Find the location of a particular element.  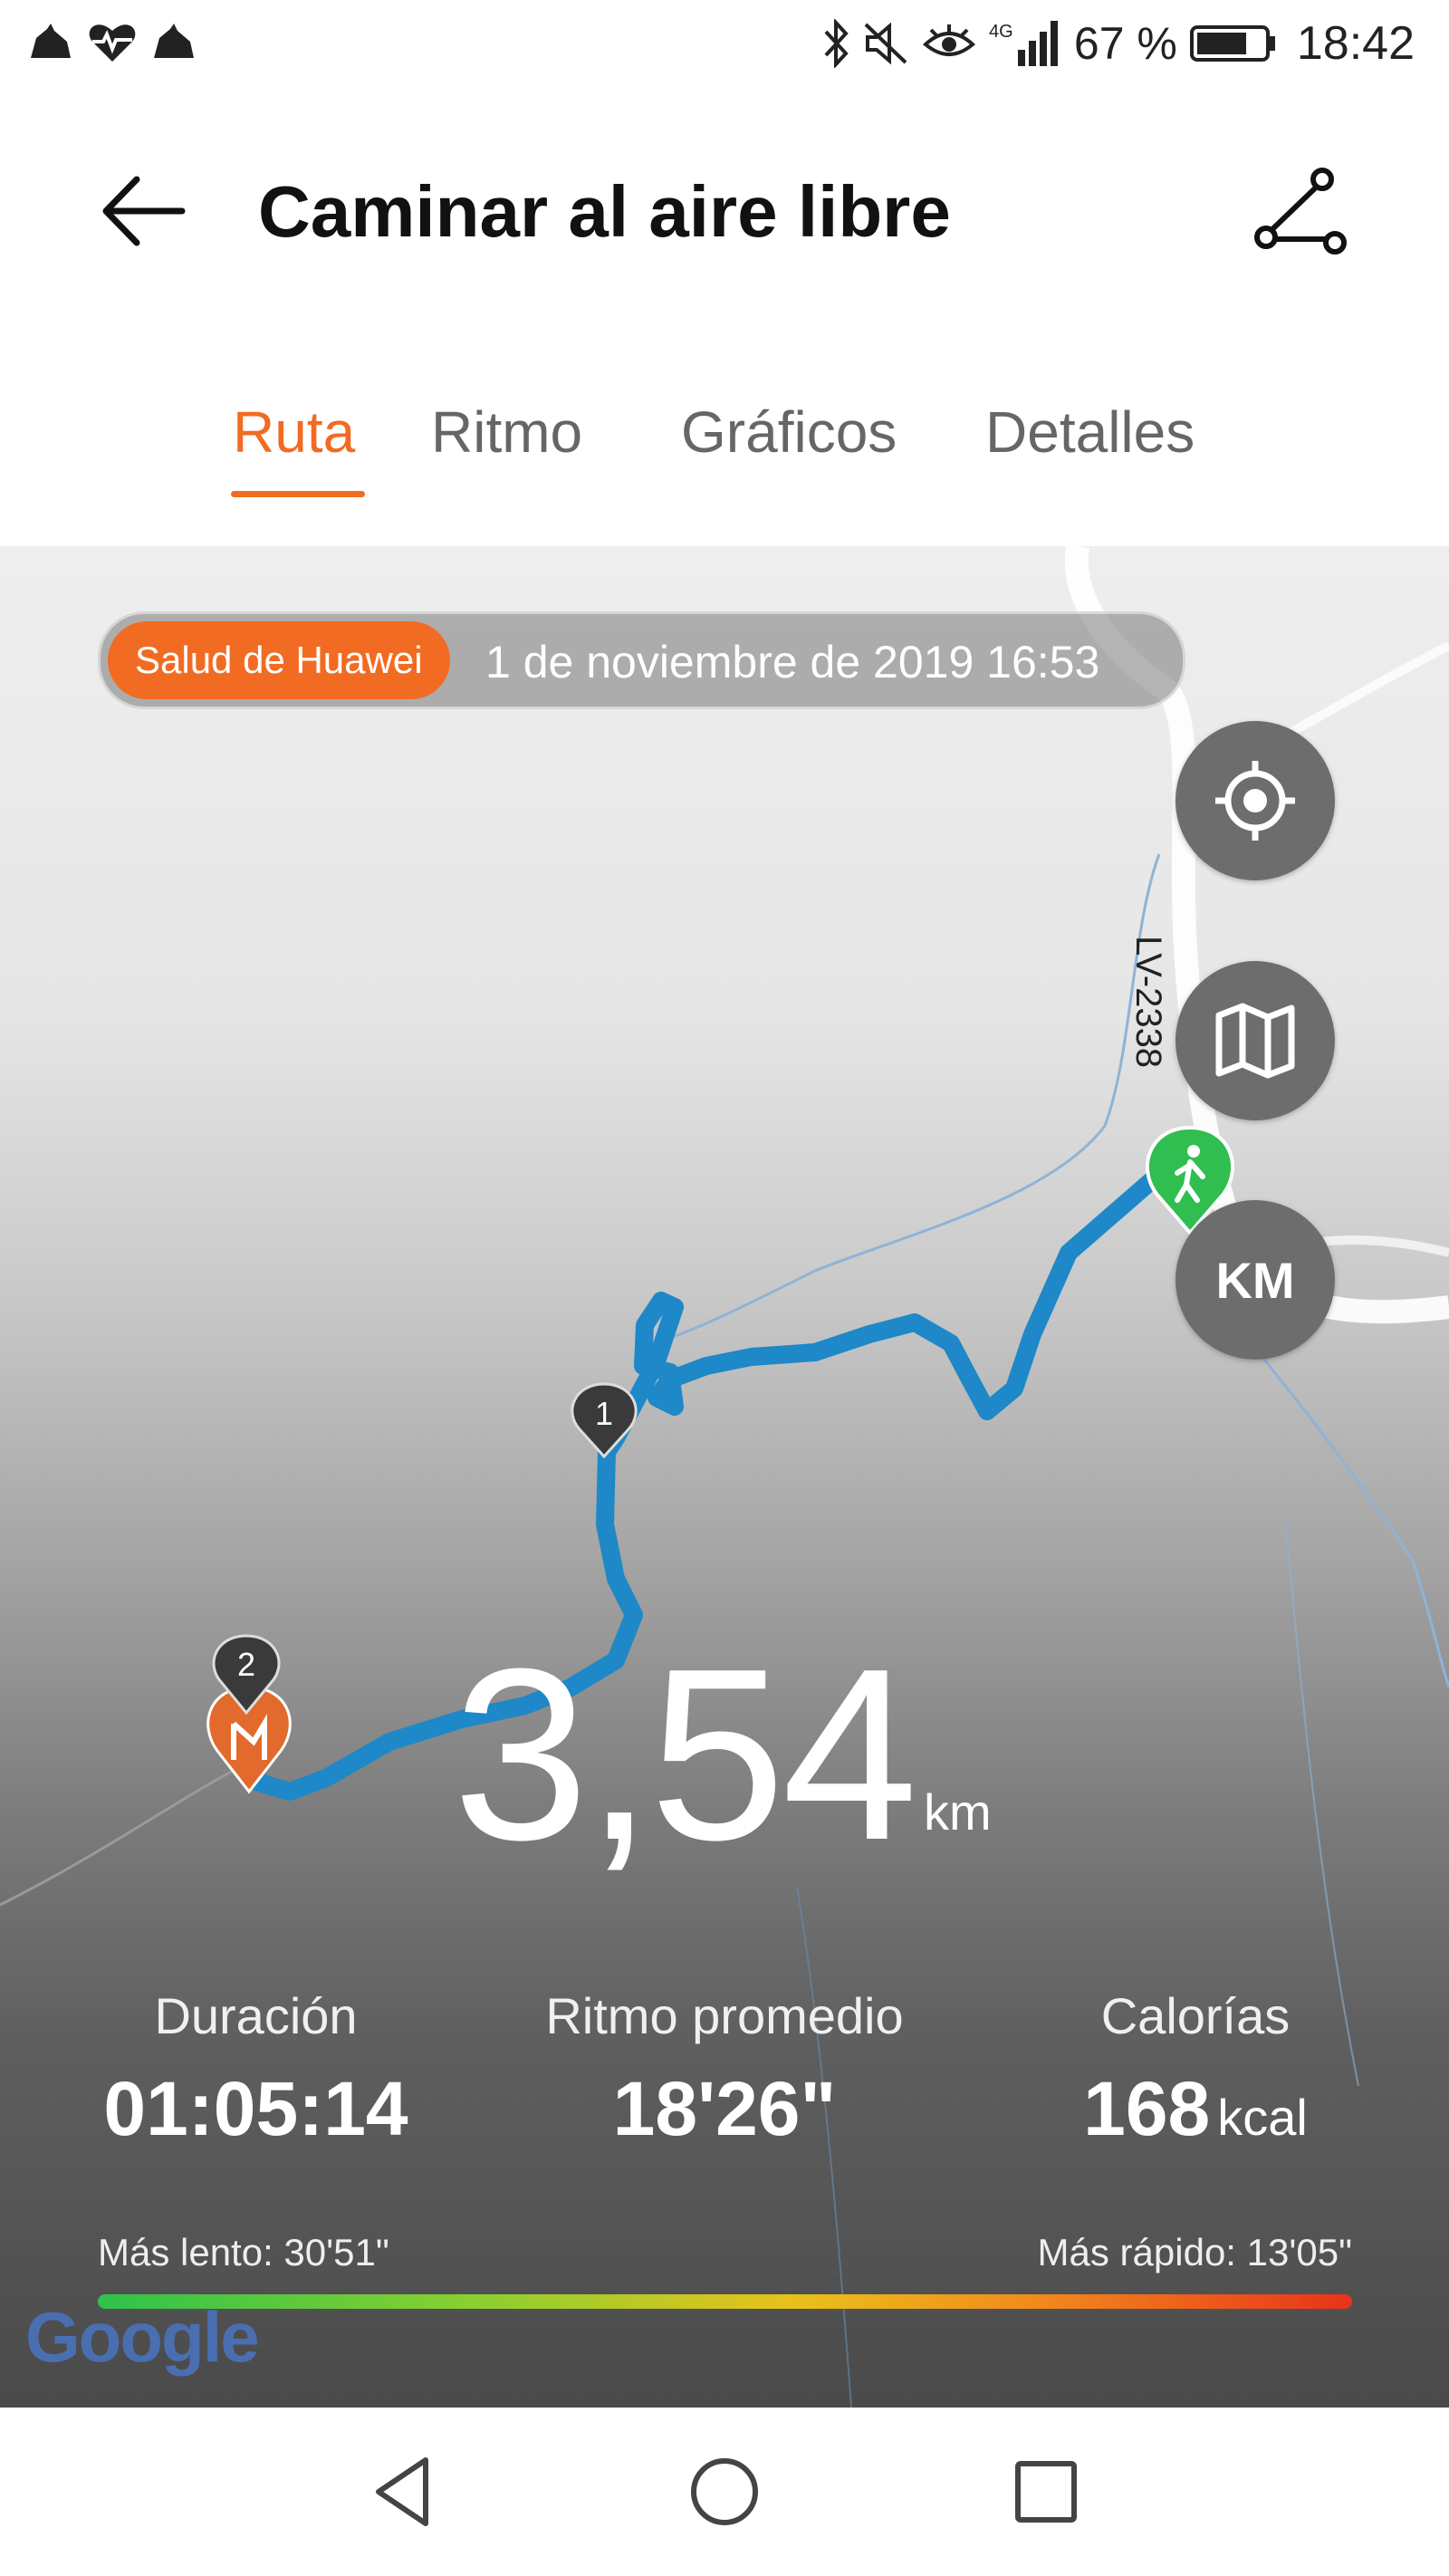

back-button is located at coordinates (145, 211).